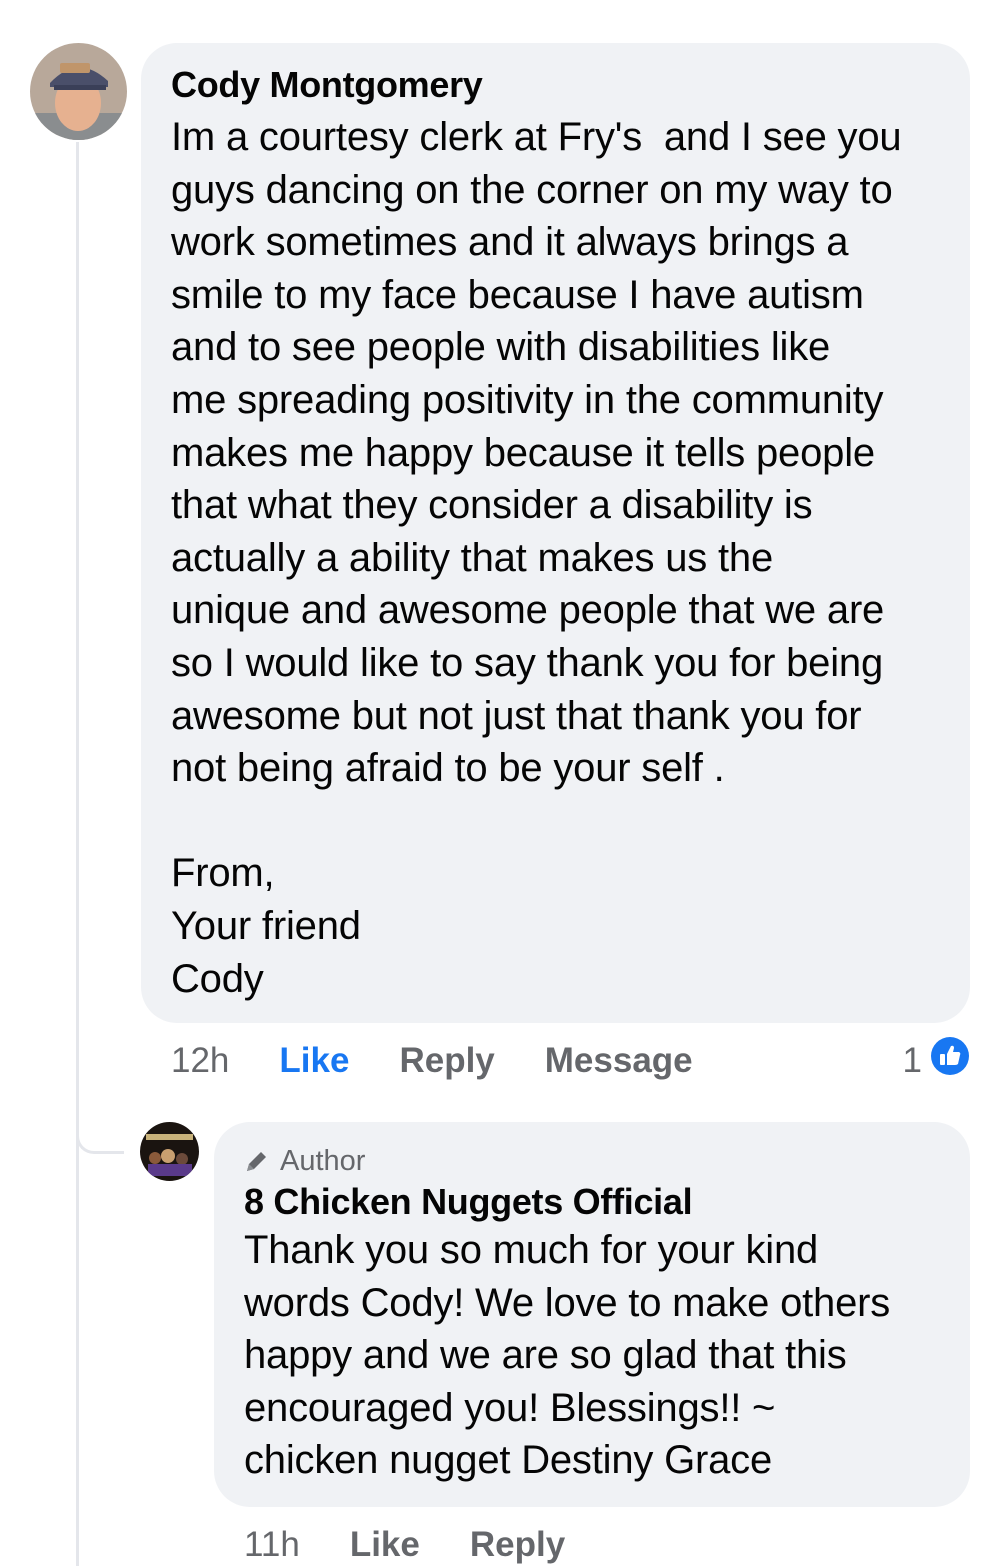  I want to click on reply-timestamp: 11h, so click(272, 1545).